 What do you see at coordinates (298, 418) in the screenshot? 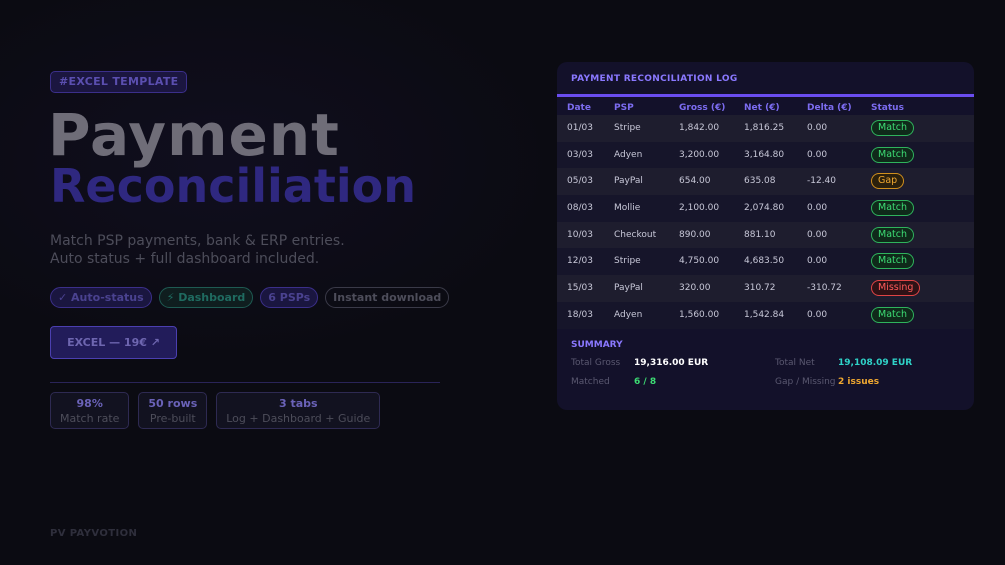
I see `stat-label: Log + Dashboard + Guide` at bounding box center [298, 418].